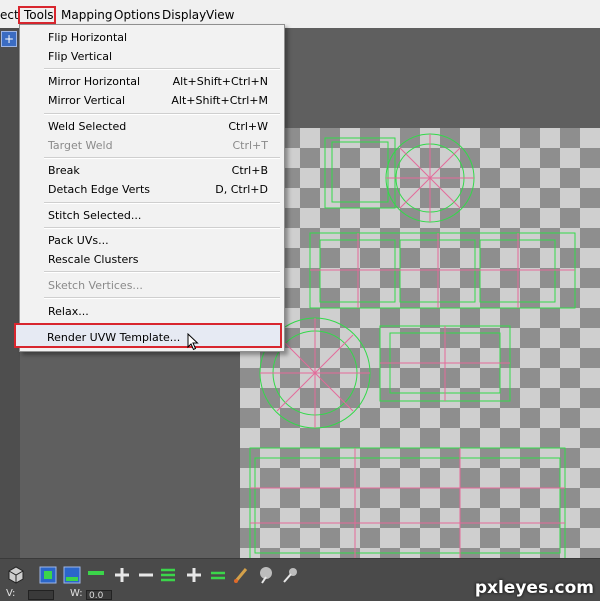  I want to click on menu-item-label: Target Weld, so click(80, 145).